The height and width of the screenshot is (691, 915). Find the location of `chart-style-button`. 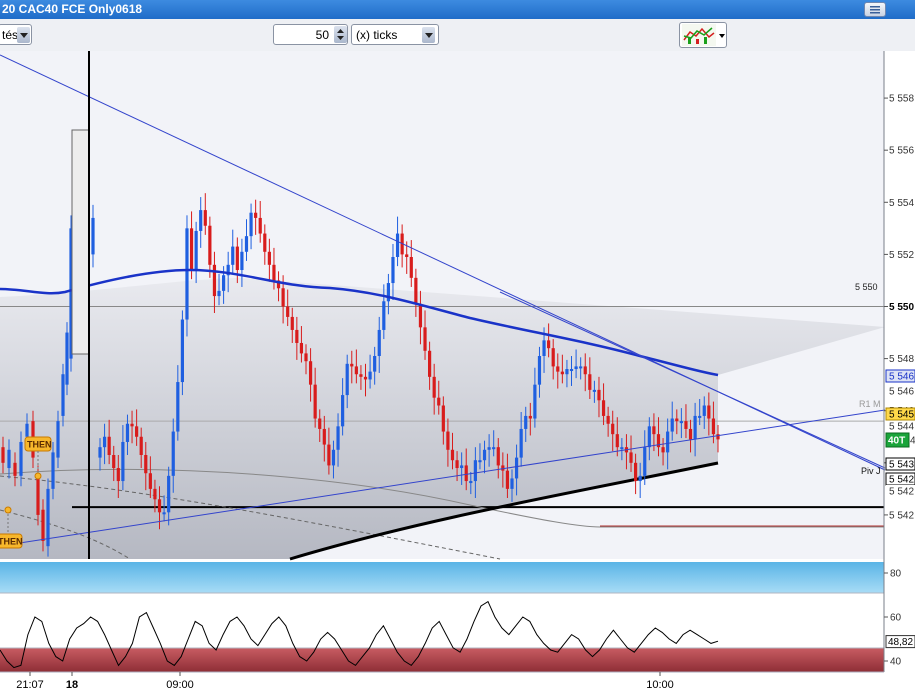

chart-style-button is located at coordinates (703, 35).